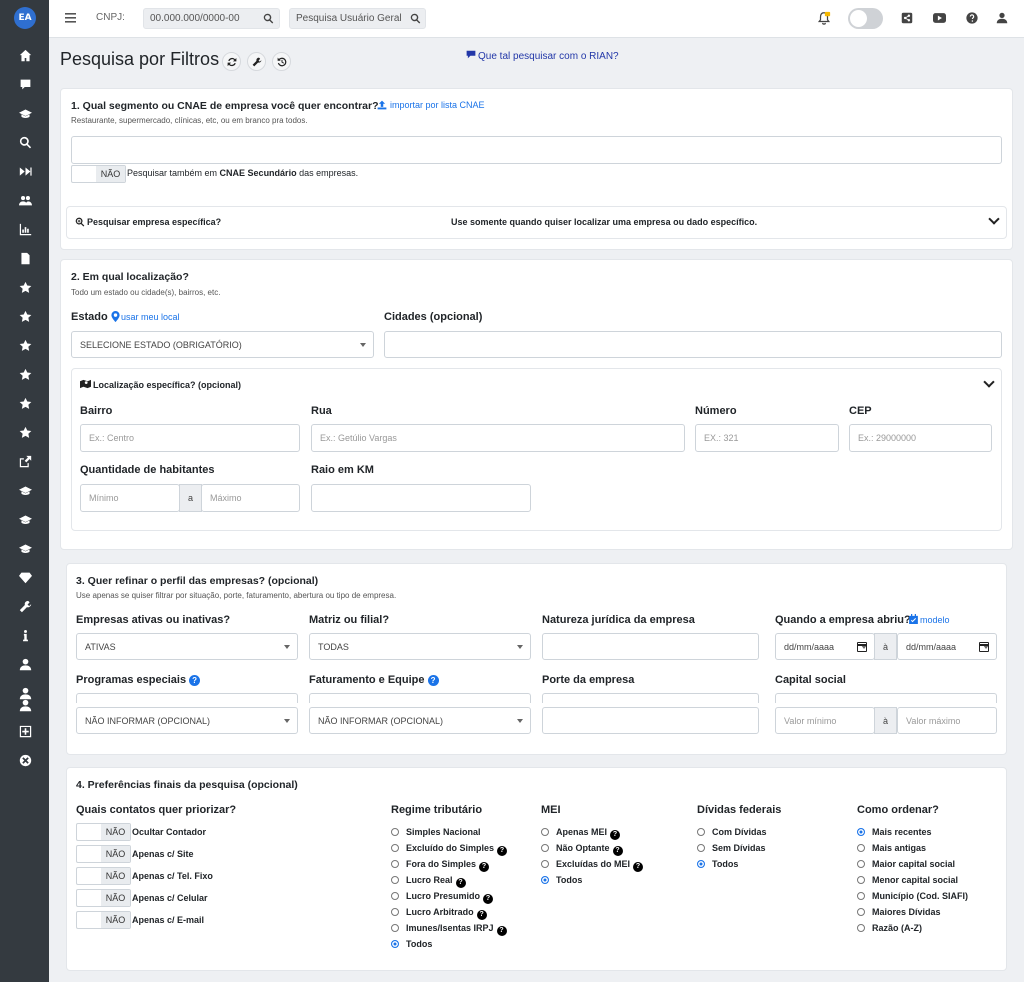 The height and width of the screenshot is (982, 1024). I want to click on radio-label: Com Dívidas, so click(739, 832).